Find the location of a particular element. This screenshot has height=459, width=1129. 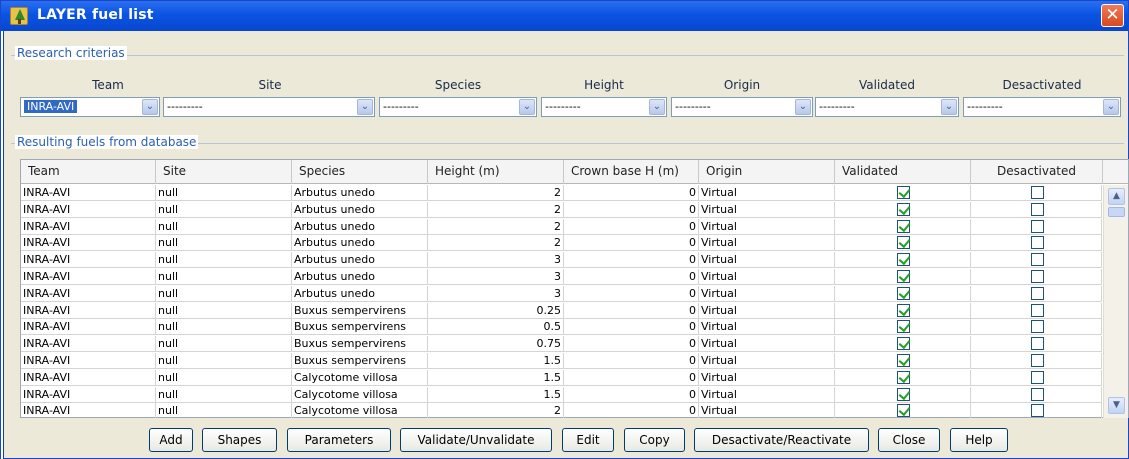

cell-height: 0.5 is located at coordinates (496, 327).